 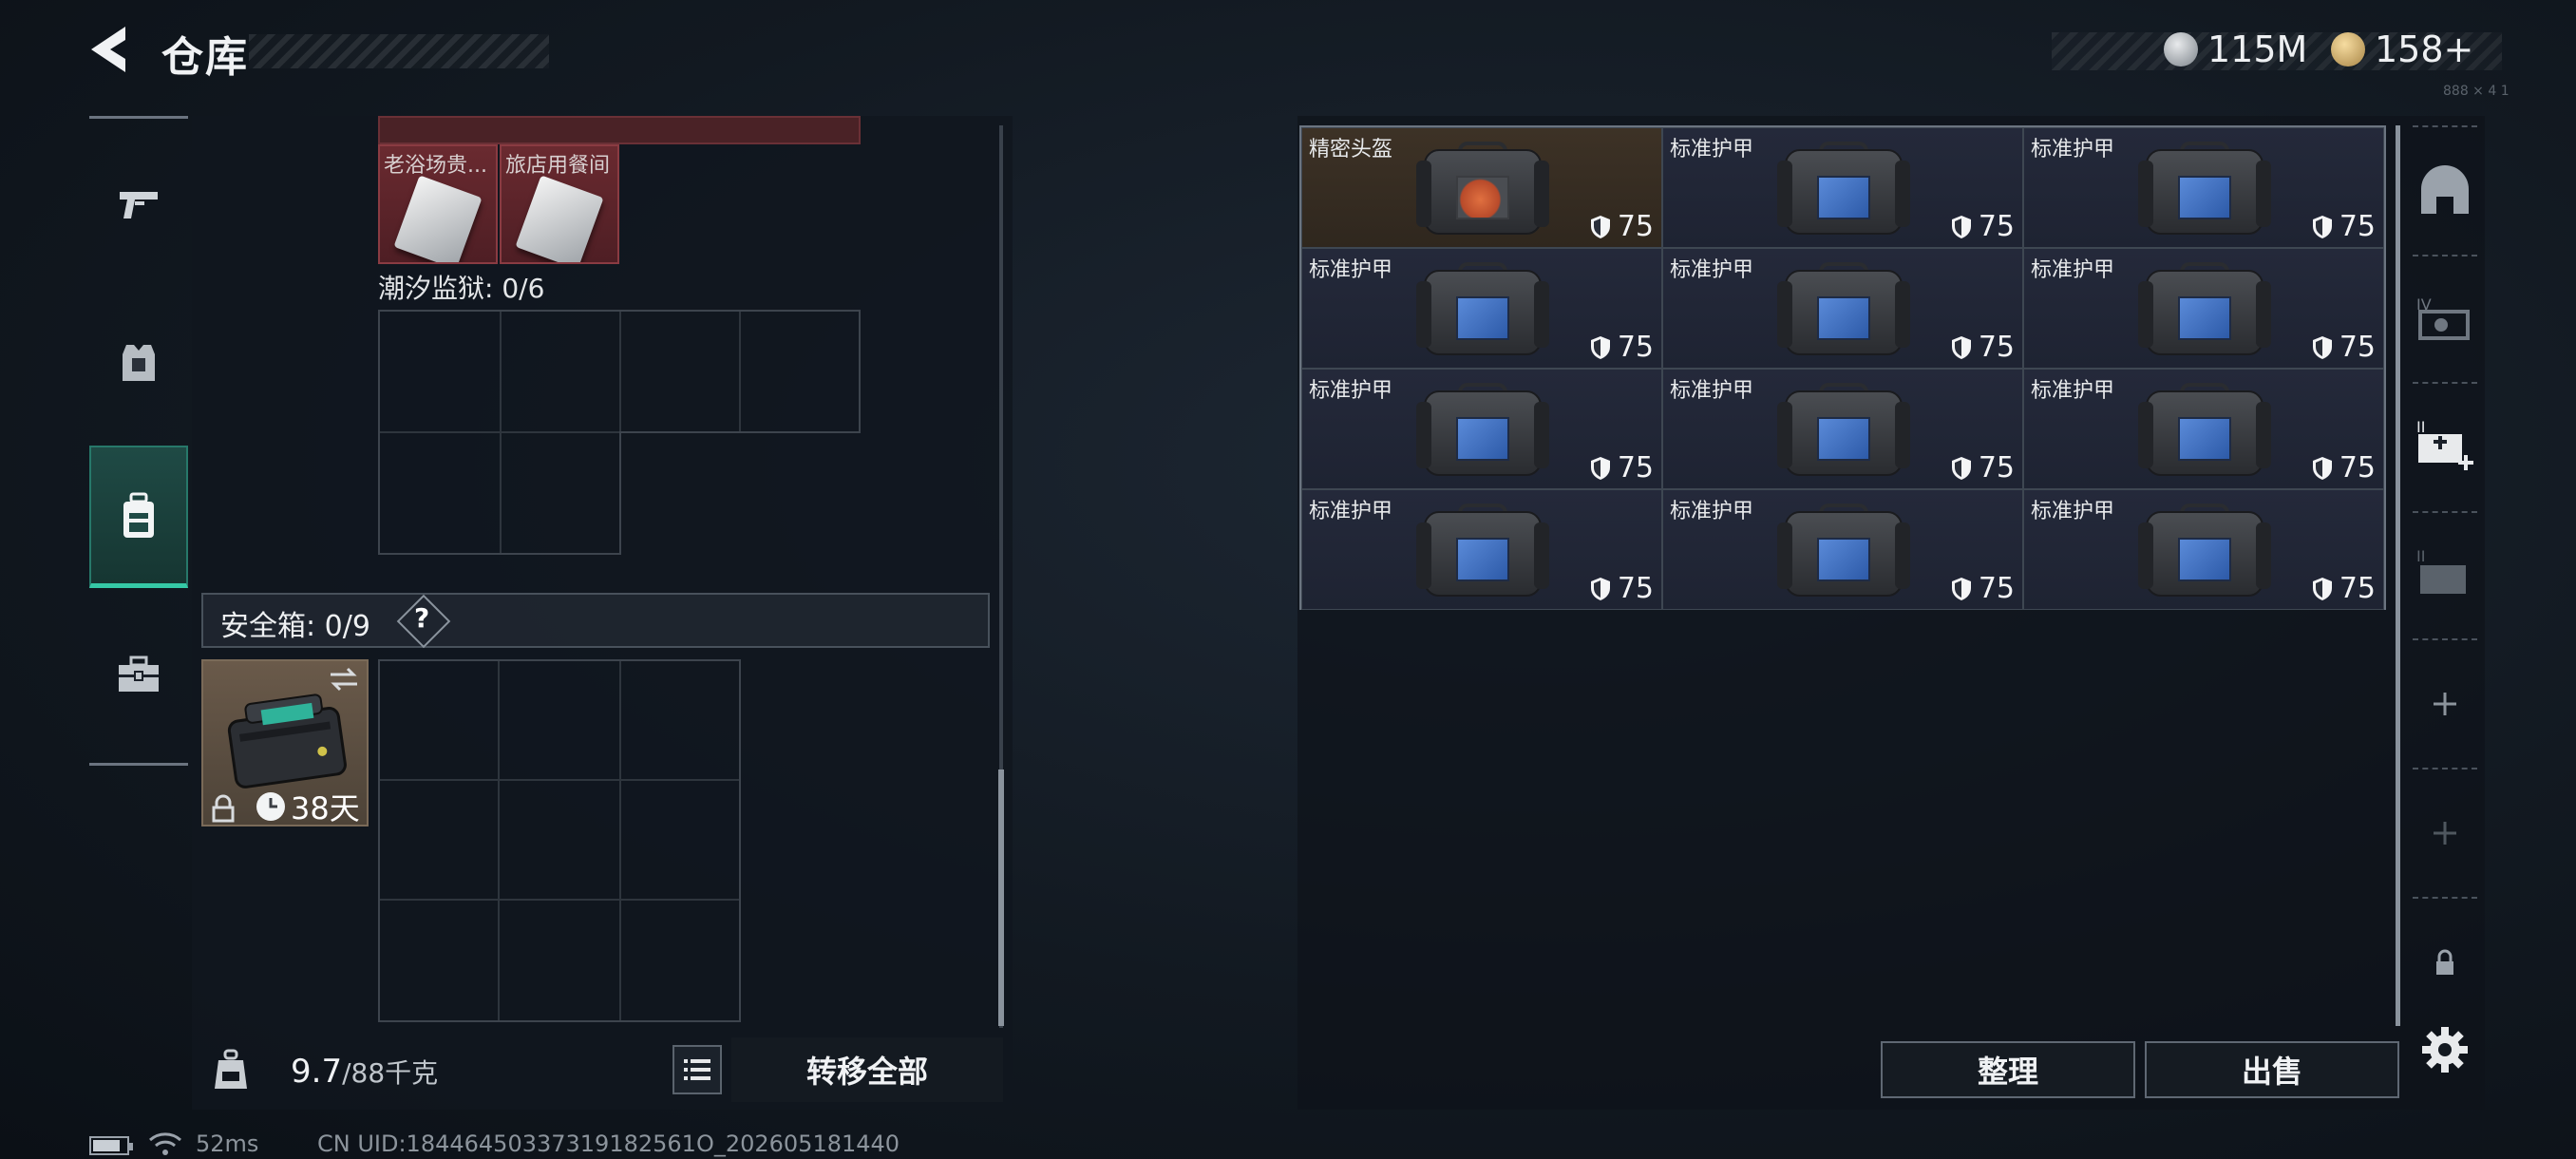 I want to click on helmet-filter-button, so click(x=2445, y=191).